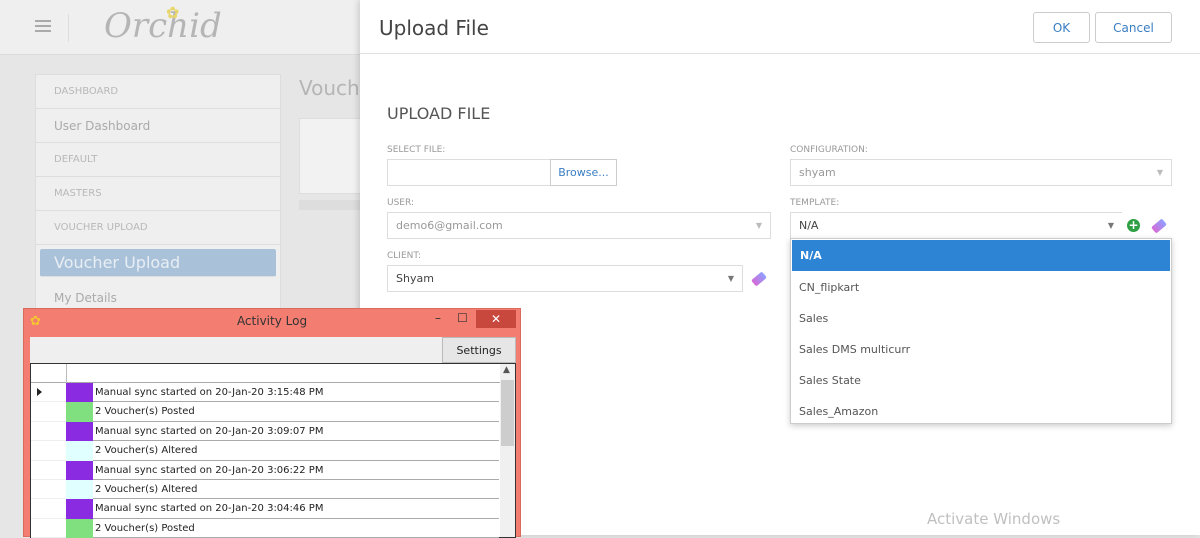  Describe the element at coordinates (272, 321) in the screenshot. I see `window-title: Activity Log` at that location.